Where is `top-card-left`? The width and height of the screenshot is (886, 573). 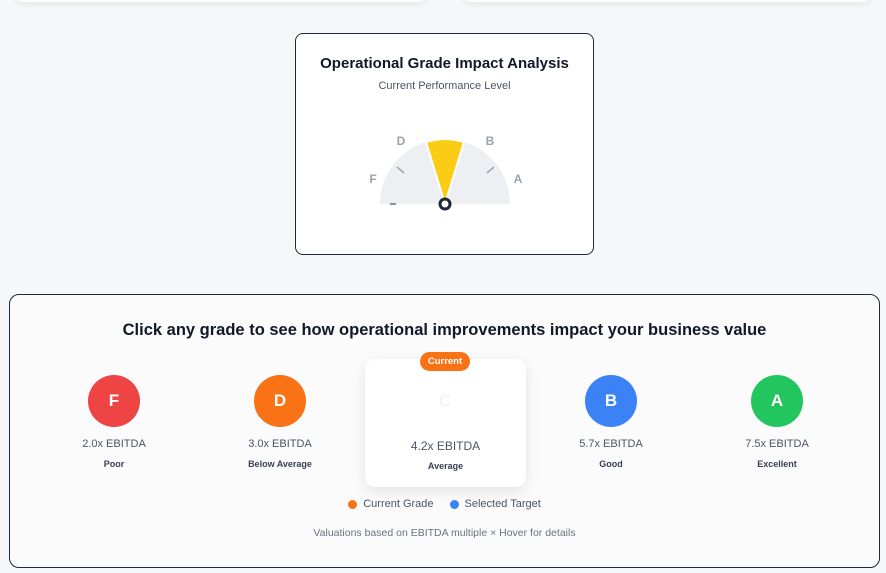
top-card-left is located at coordinates (221, 1).